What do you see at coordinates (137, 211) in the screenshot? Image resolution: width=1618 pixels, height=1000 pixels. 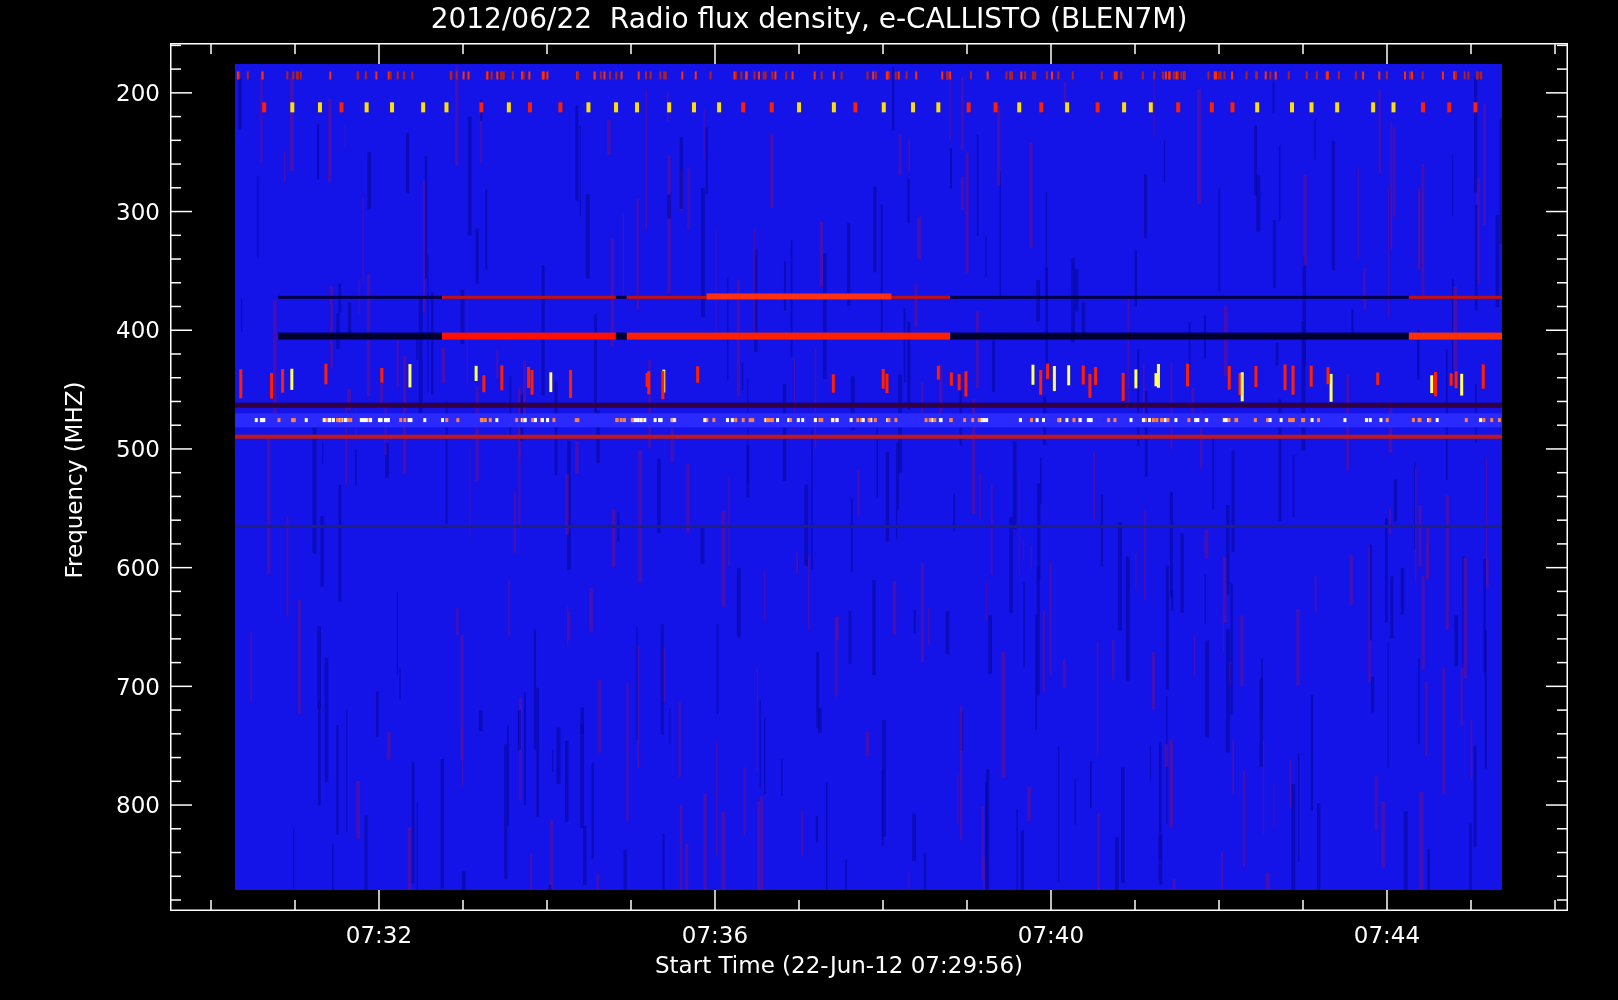 I see `tick-label: 300` at bounding box center [137, 211].